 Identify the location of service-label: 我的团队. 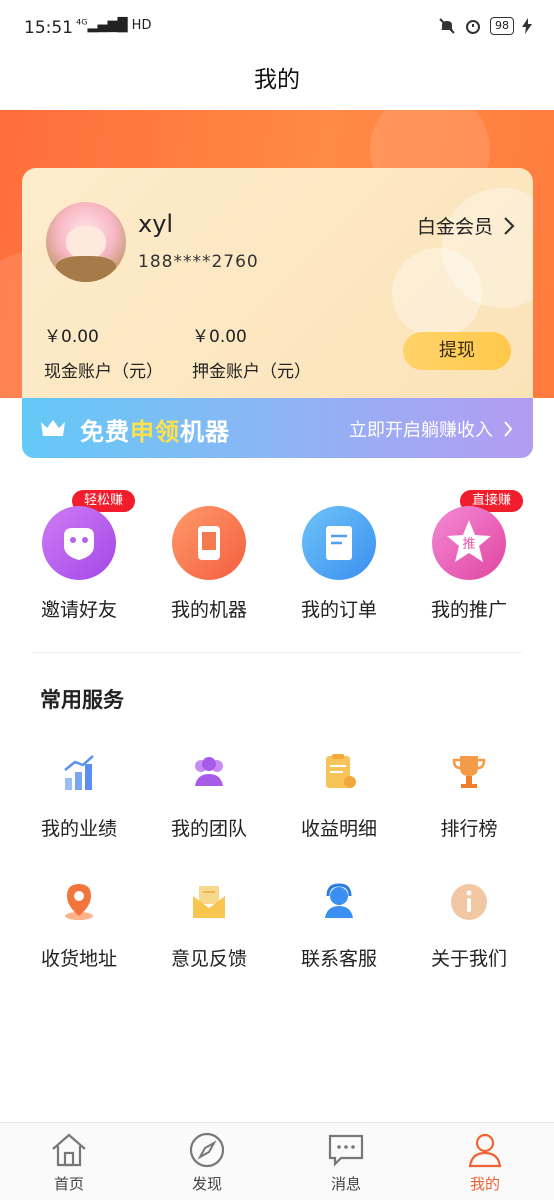
(208, 829).